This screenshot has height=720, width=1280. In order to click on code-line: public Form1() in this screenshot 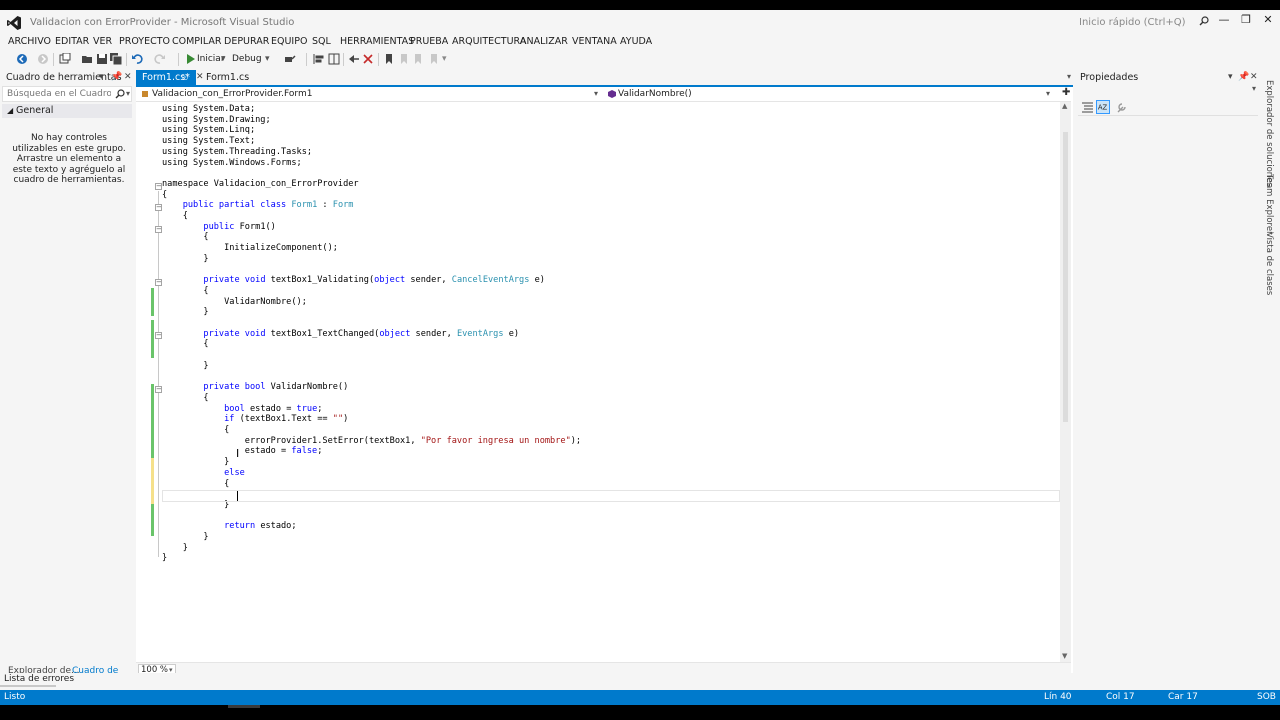, I will do `click(218, 227)`.